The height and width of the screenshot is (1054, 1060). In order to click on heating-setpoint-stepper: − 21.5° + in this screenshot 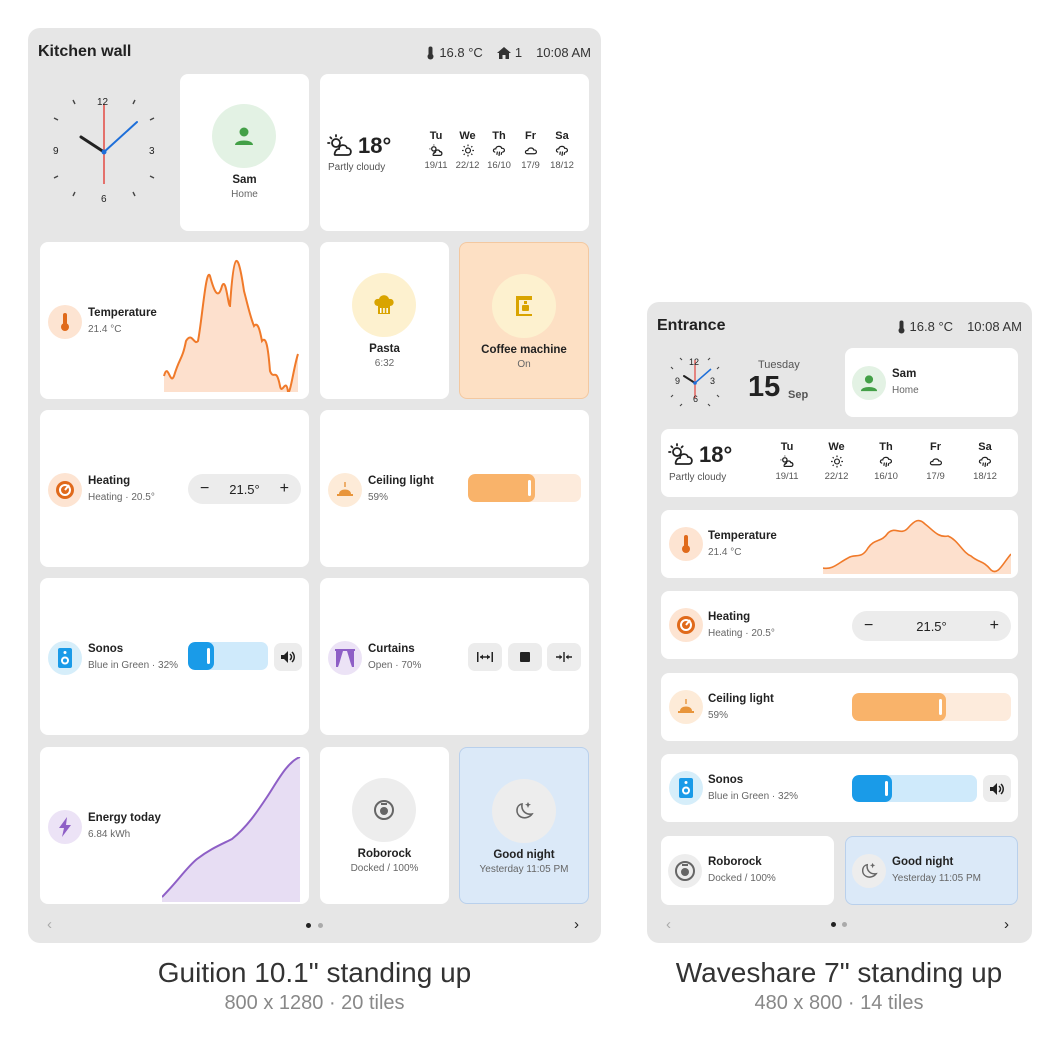, I will do `click(931, 626)`.